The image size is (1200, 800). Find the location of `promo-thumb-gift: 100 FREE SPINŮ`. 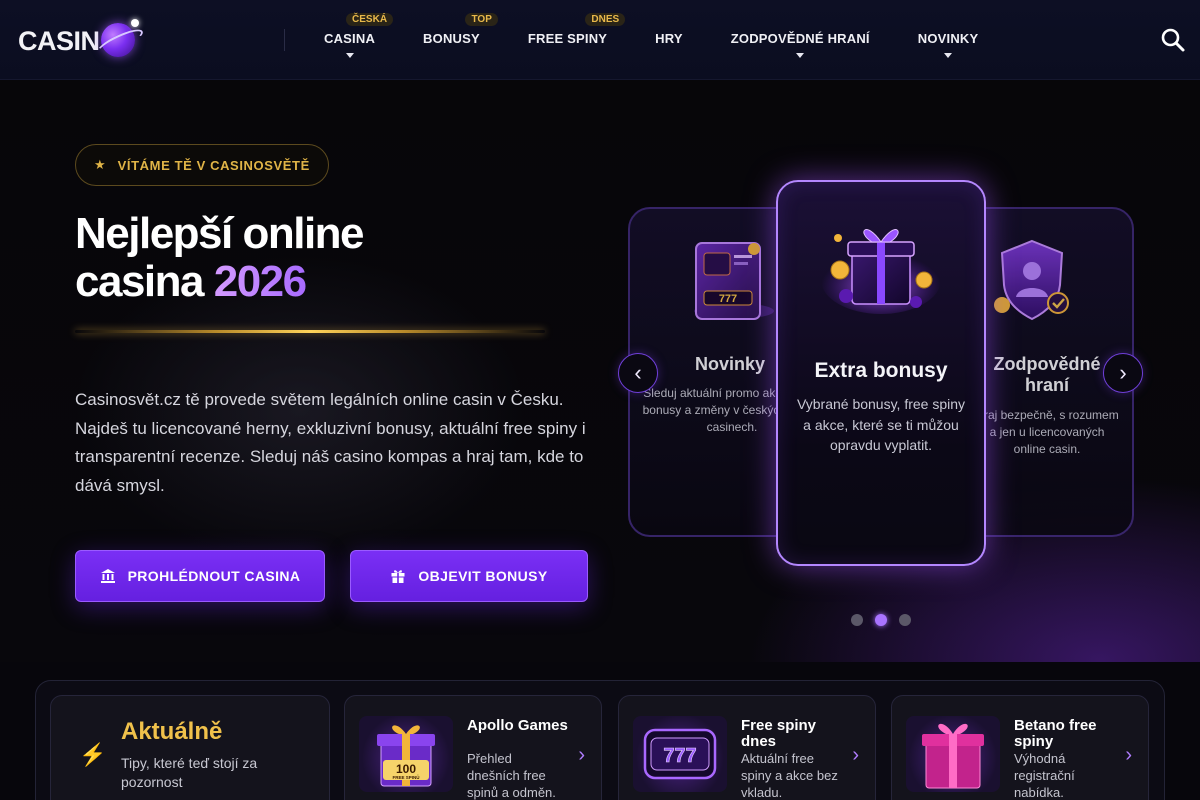

promo-thumb-gift: 100 FREE SPINŮ is located at coordinates (406, 754).